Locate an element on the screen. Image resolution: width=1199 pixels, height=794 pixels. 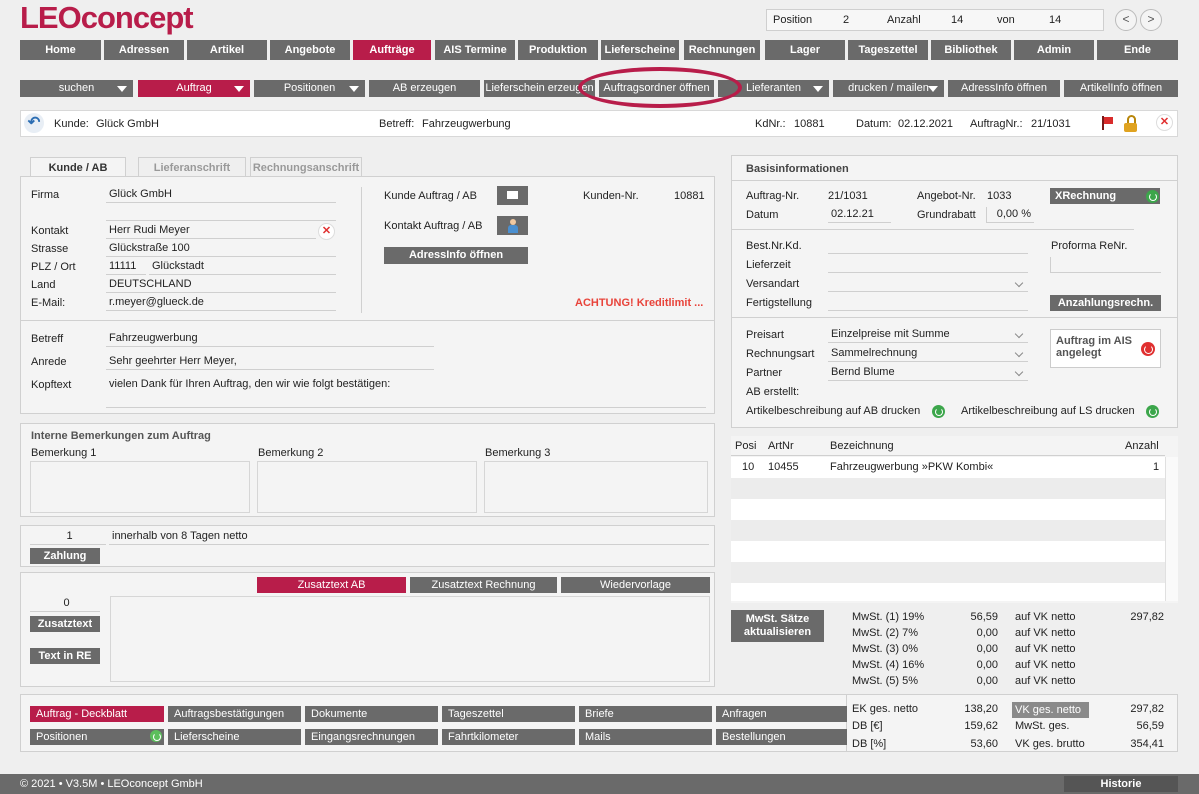
firma-field: Glück GmbH is located at coordinates (221, 195).